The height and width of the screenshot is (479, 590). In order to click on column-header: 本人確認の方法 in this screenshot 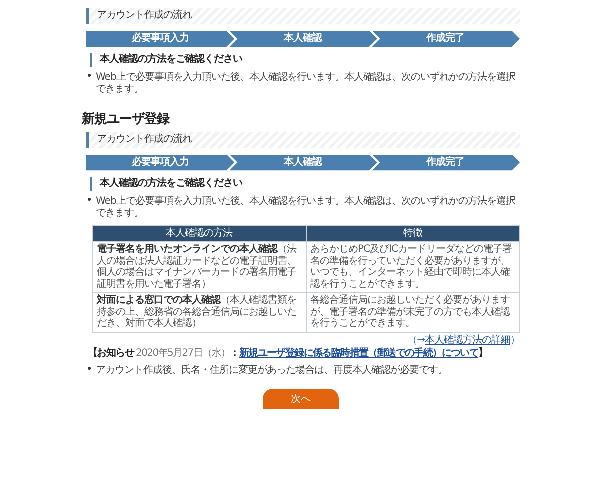, I will do `click(199, 233)`.